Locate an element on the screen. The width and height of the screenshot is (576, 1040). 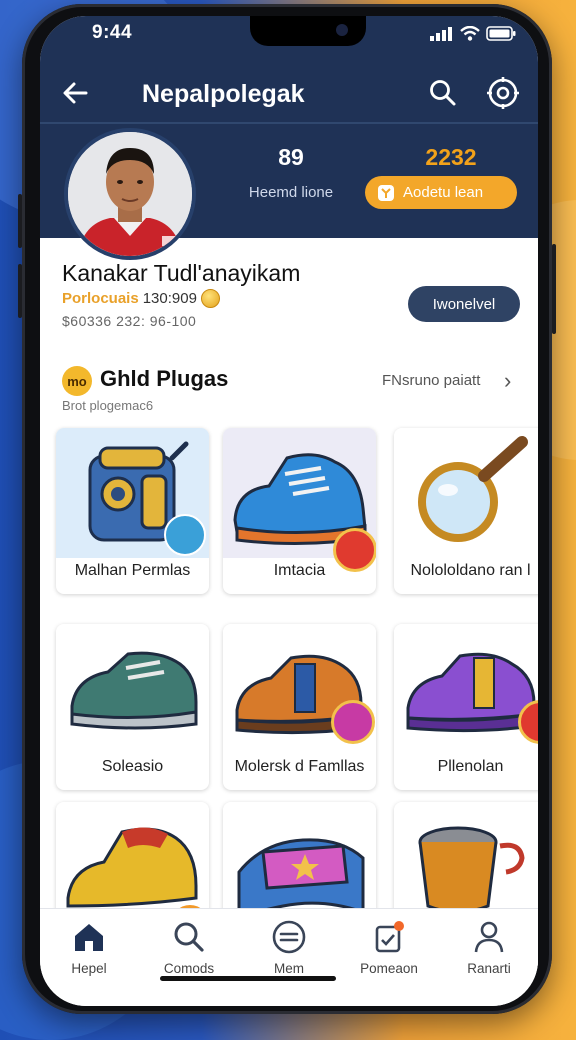
item-label: Nolololdano ran l is located at coordinates (470, 570).